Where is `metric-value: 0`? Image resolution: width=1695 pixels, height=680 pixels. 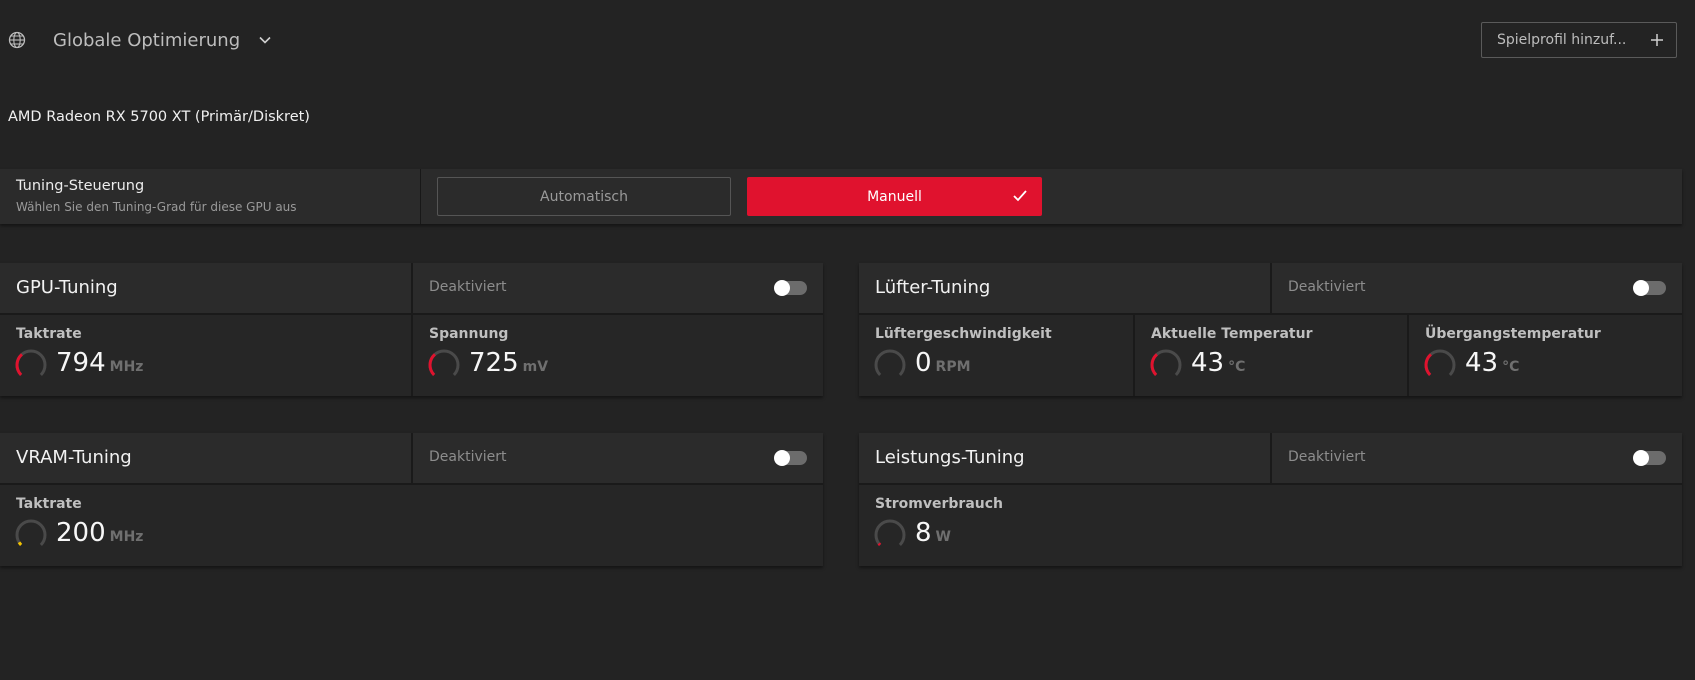 metric-value: 0 is located at coordinates (923, 363).